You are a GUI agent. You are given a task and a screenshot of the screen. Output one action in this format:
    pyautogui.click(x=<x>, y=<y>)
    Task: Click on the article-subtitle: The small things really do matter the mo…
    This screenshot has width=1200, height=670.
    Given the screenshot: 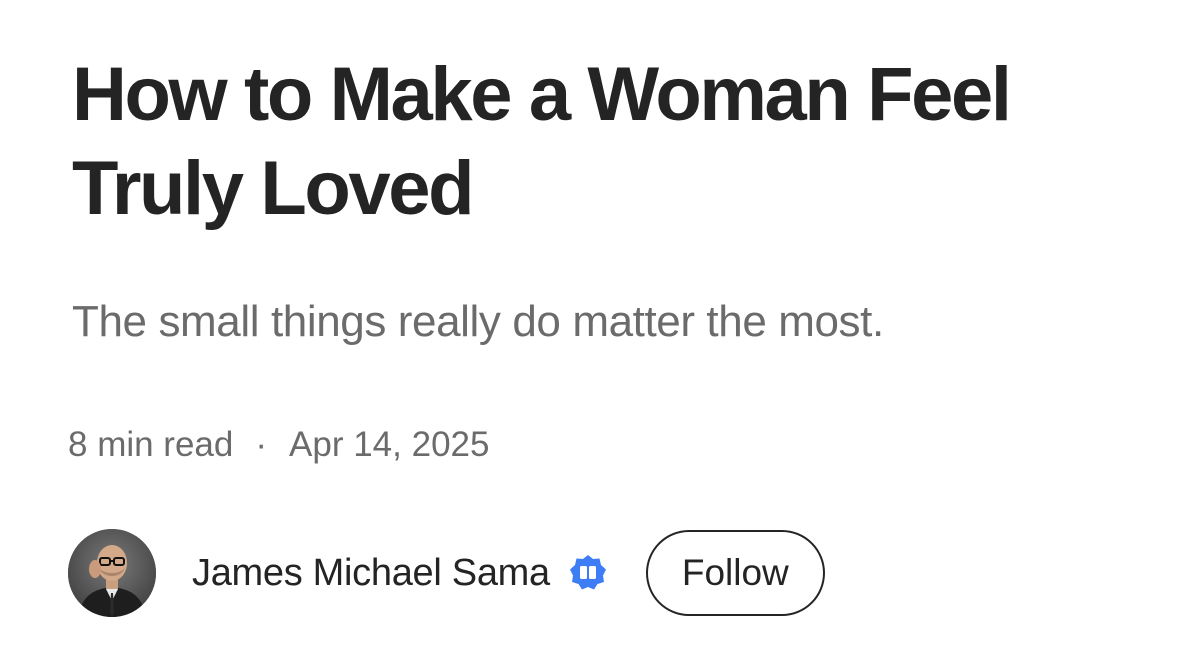 What is the action you would take?
    pyautogui.click(x=478, y=321)
    